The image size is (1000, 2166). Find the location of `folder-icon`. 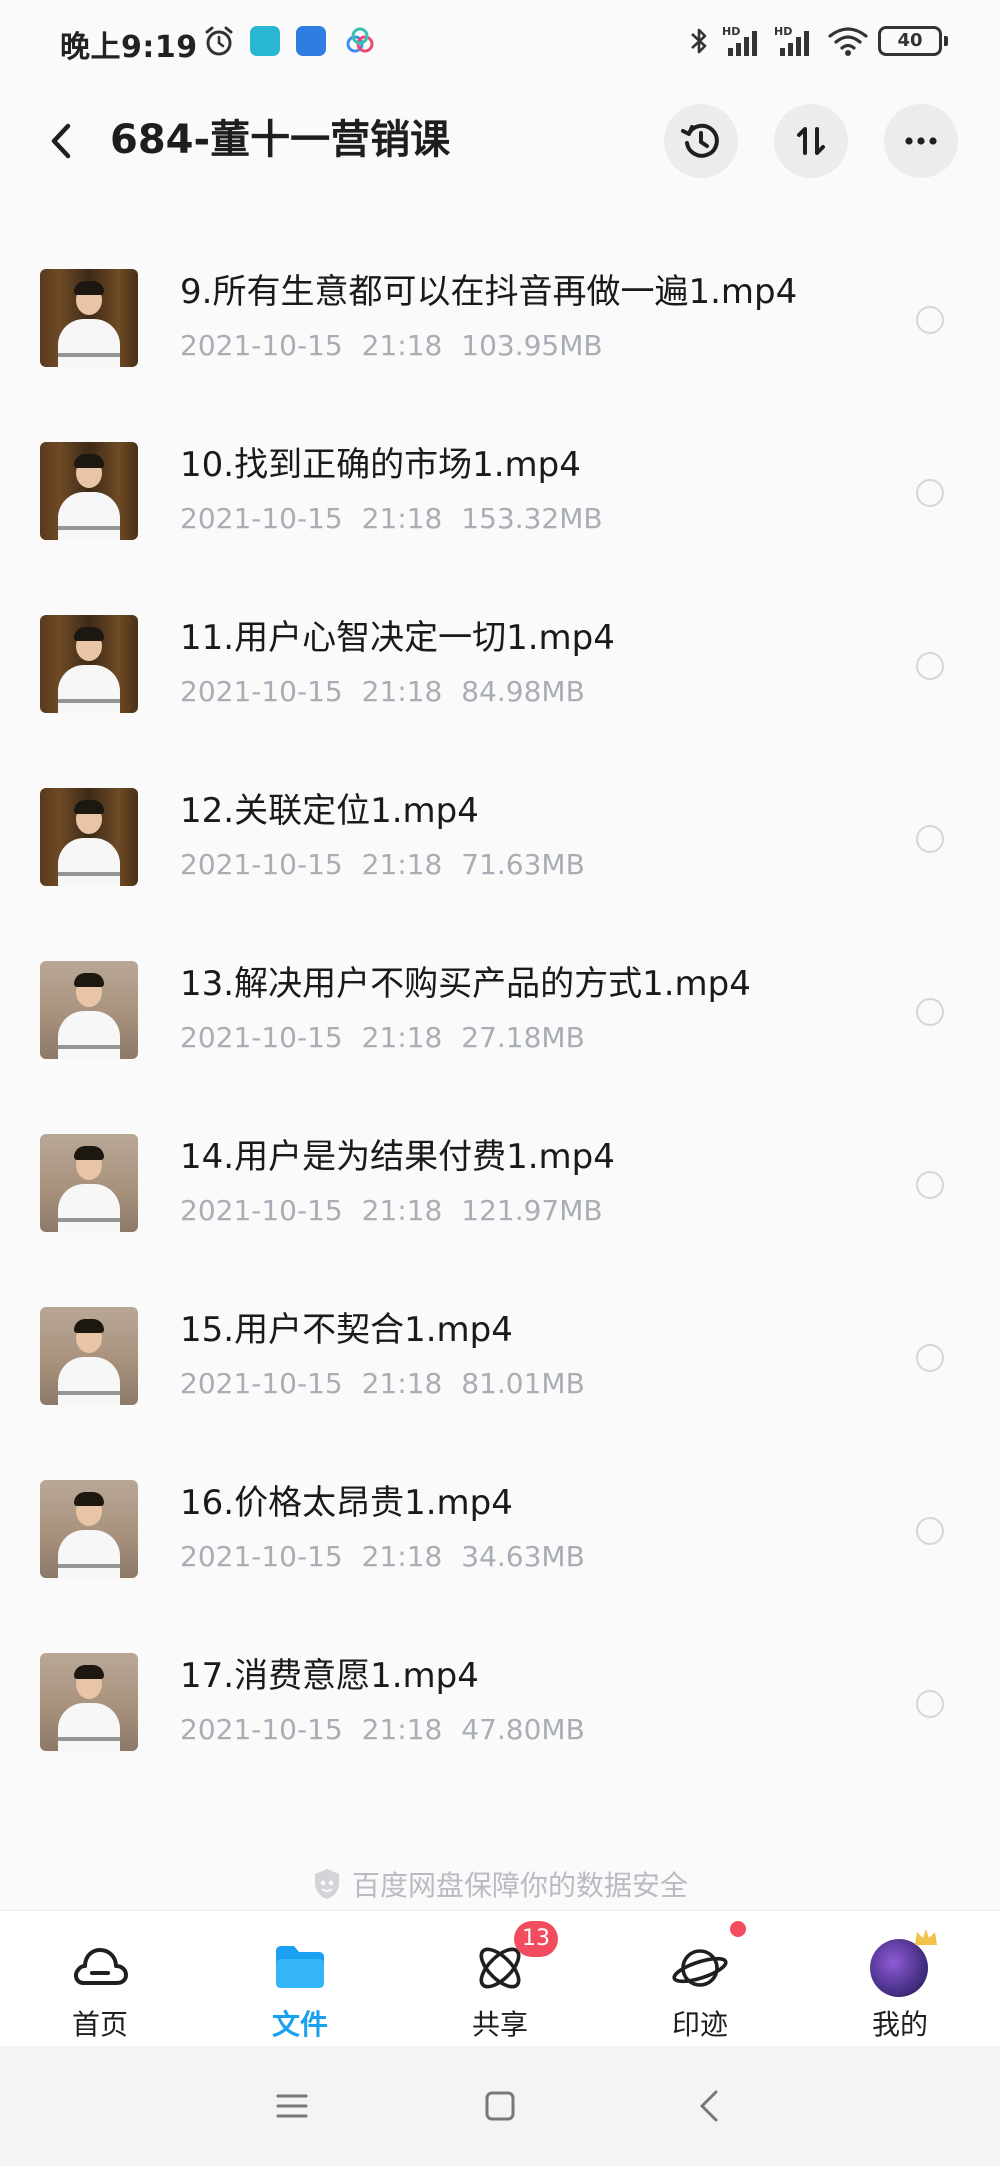

folder-icon is located at coordinates (300, 1967).